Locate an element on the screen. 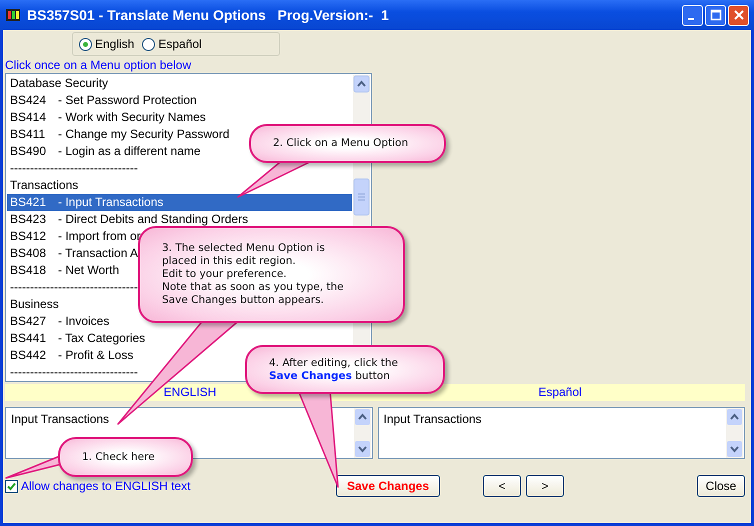 Image resolution: width=754 pixels, height=526 pixels. menu-option: BS418 - Net Worth is located at coordinates (64, 270).